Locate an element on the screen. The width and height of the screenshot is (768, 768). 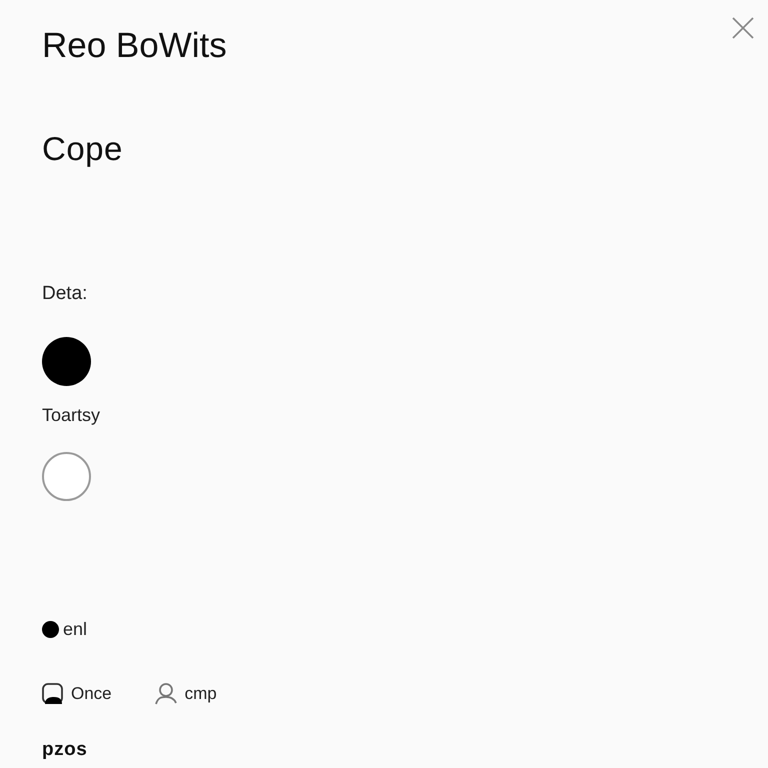
radio-label: Toartsy is located at coordinates (71, 415).